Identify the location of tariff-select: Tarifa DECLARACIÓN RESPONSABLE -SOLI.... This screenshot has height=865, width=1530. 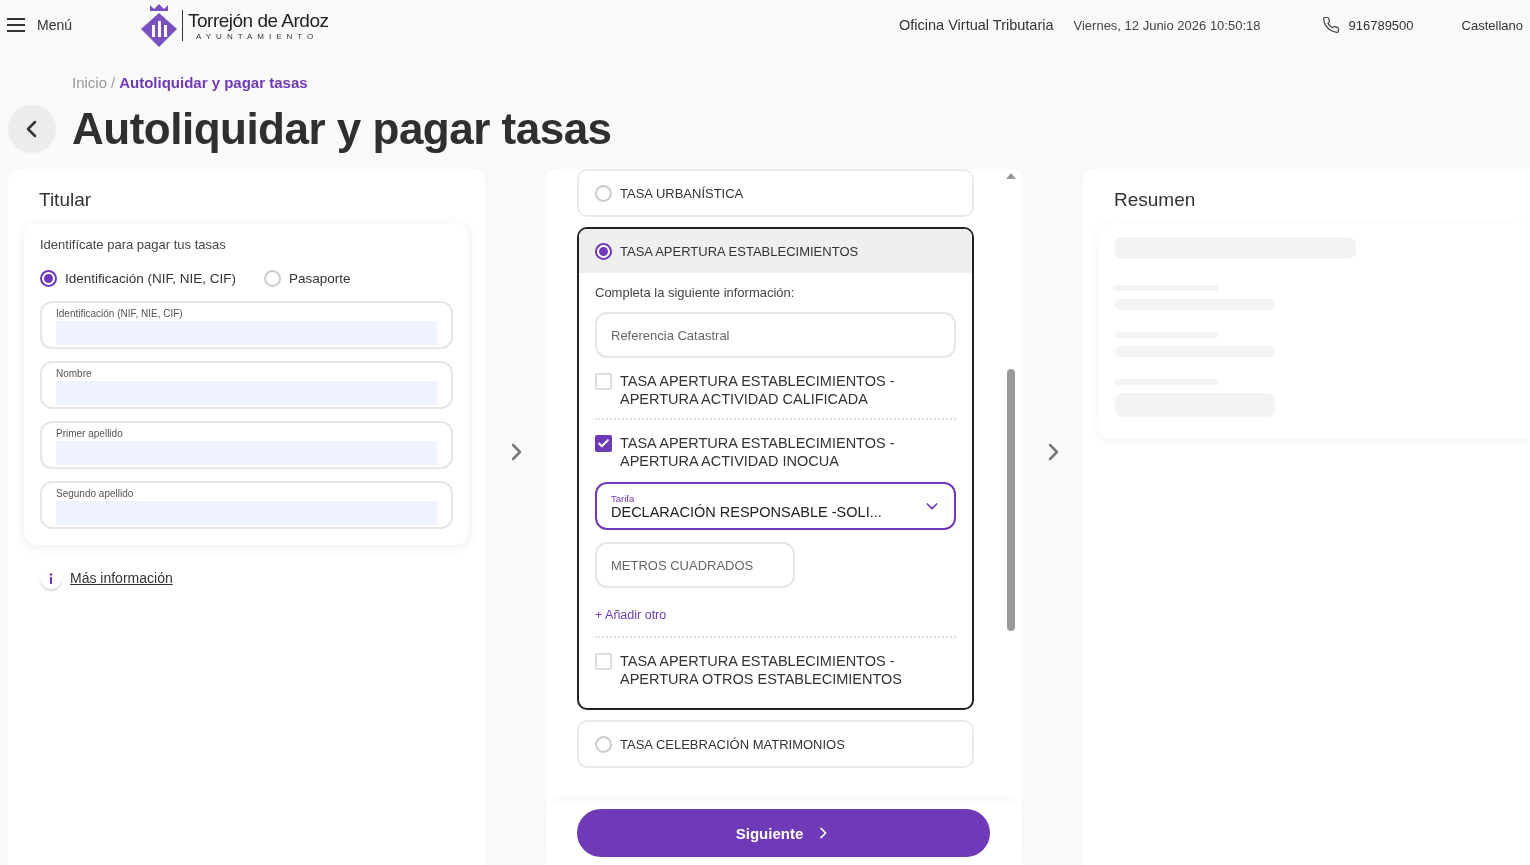
(775, 506).